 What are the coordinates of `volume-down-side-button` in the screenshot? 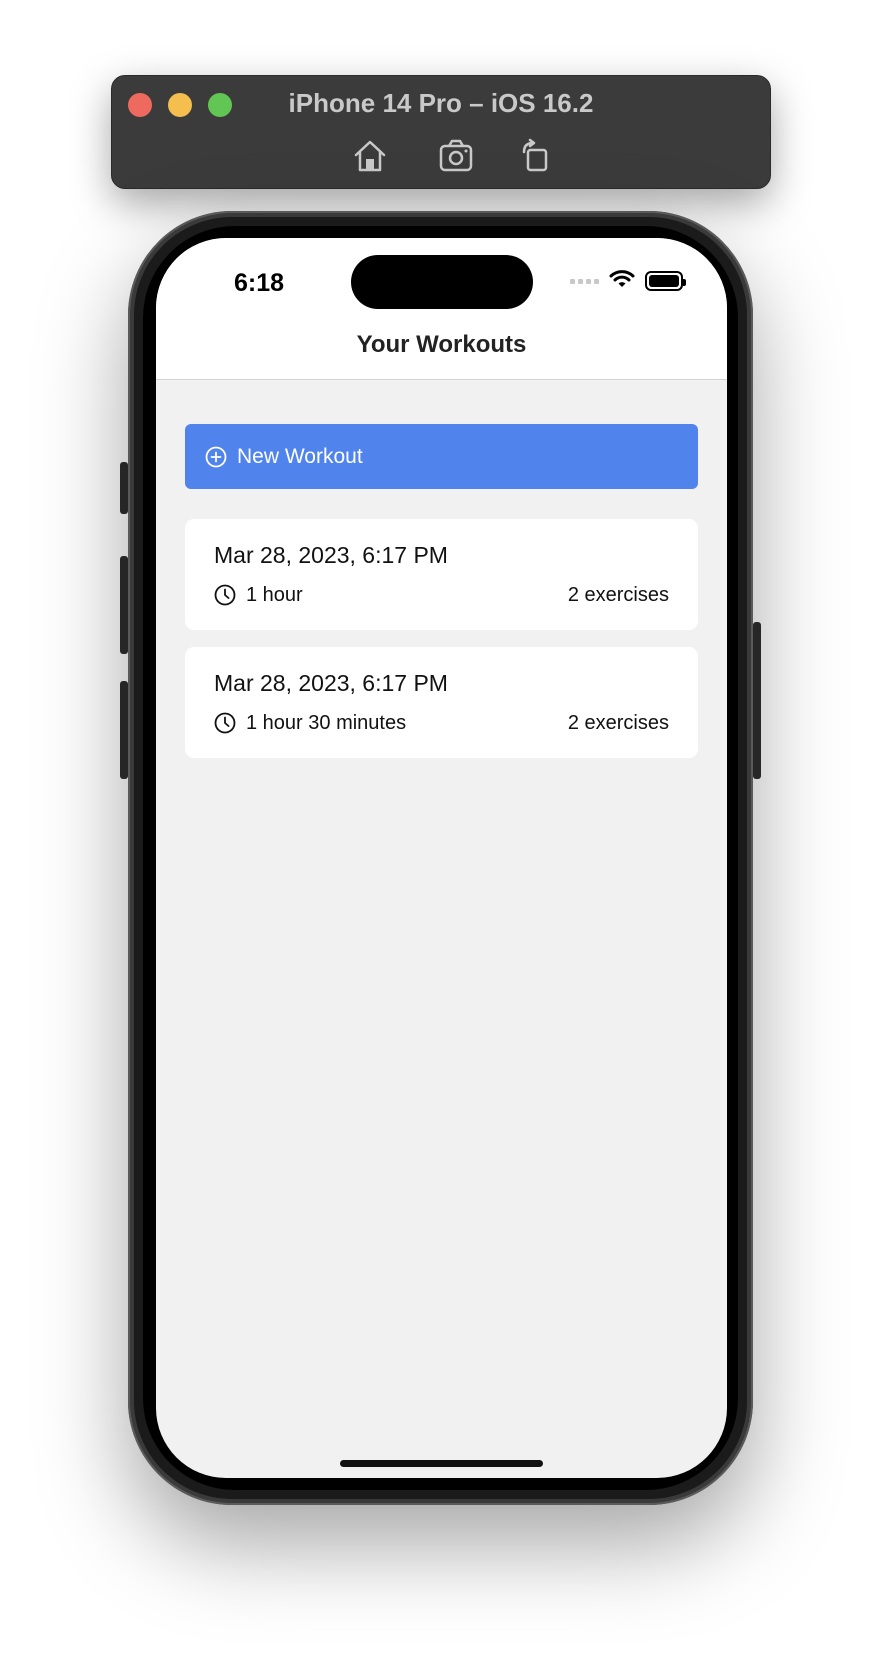 It's located at (124, 730).